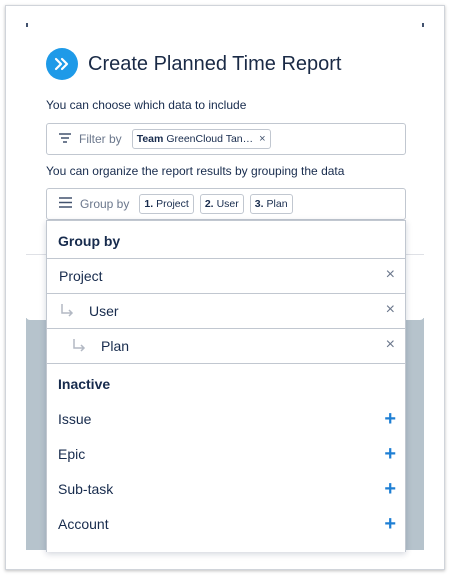 Image resolution: width=450 pixels, height=575 pixels. I want to click on chip-order: 1., so click(149, 204).